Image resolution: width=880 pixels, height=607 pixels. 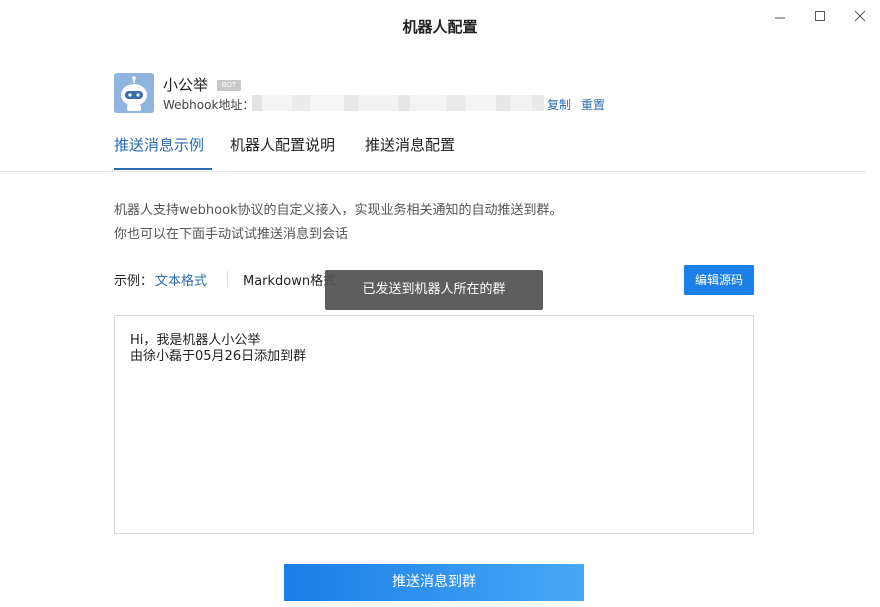 What do you see at coordinates (559, 104) in the screenshot?
I see `copy-link: 复制` at bounding box center [559, 104].